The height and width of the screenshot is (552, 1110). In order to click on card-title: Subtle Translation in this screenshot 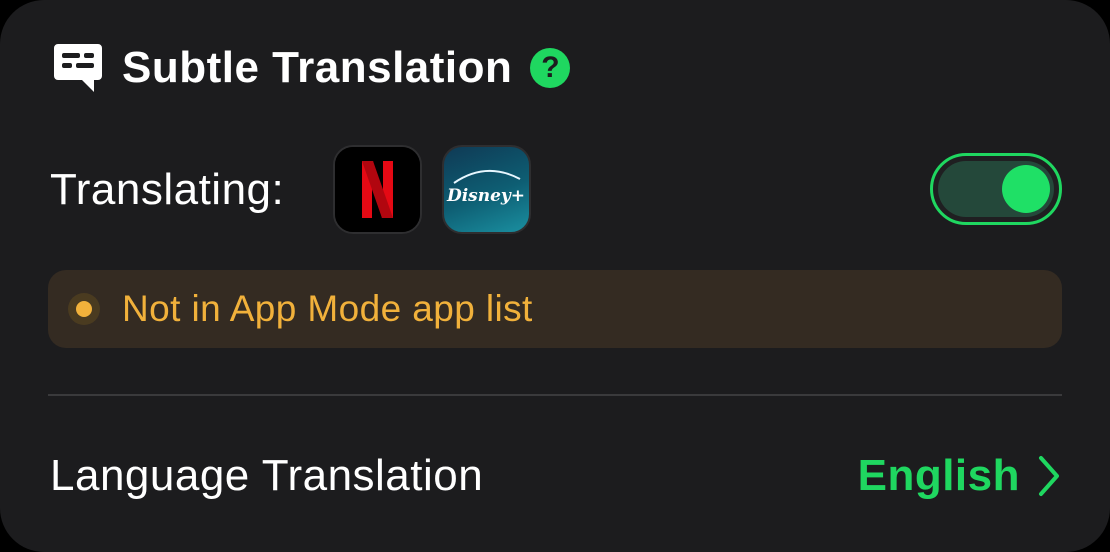, I will do `click(317, 67)`.